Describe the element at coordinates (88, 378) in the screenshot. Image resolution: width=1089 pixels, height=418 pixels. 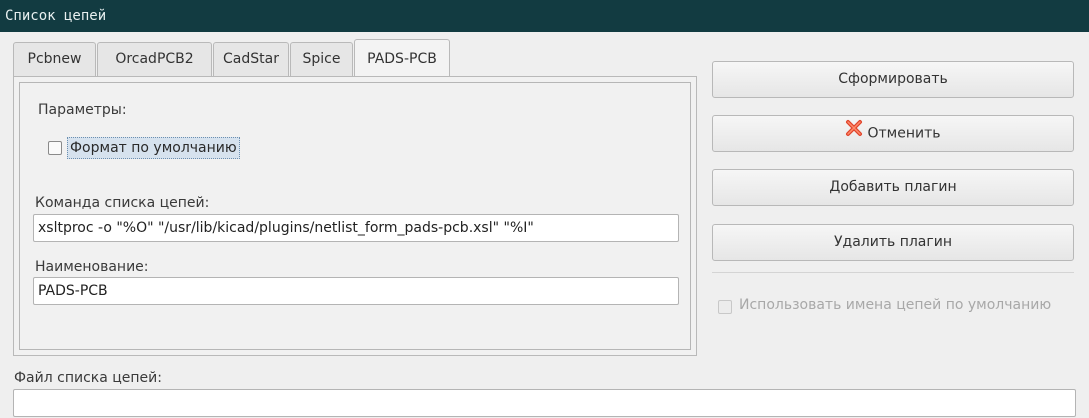
I see `netlist-file-label: Файл списка цепей:` at that location.